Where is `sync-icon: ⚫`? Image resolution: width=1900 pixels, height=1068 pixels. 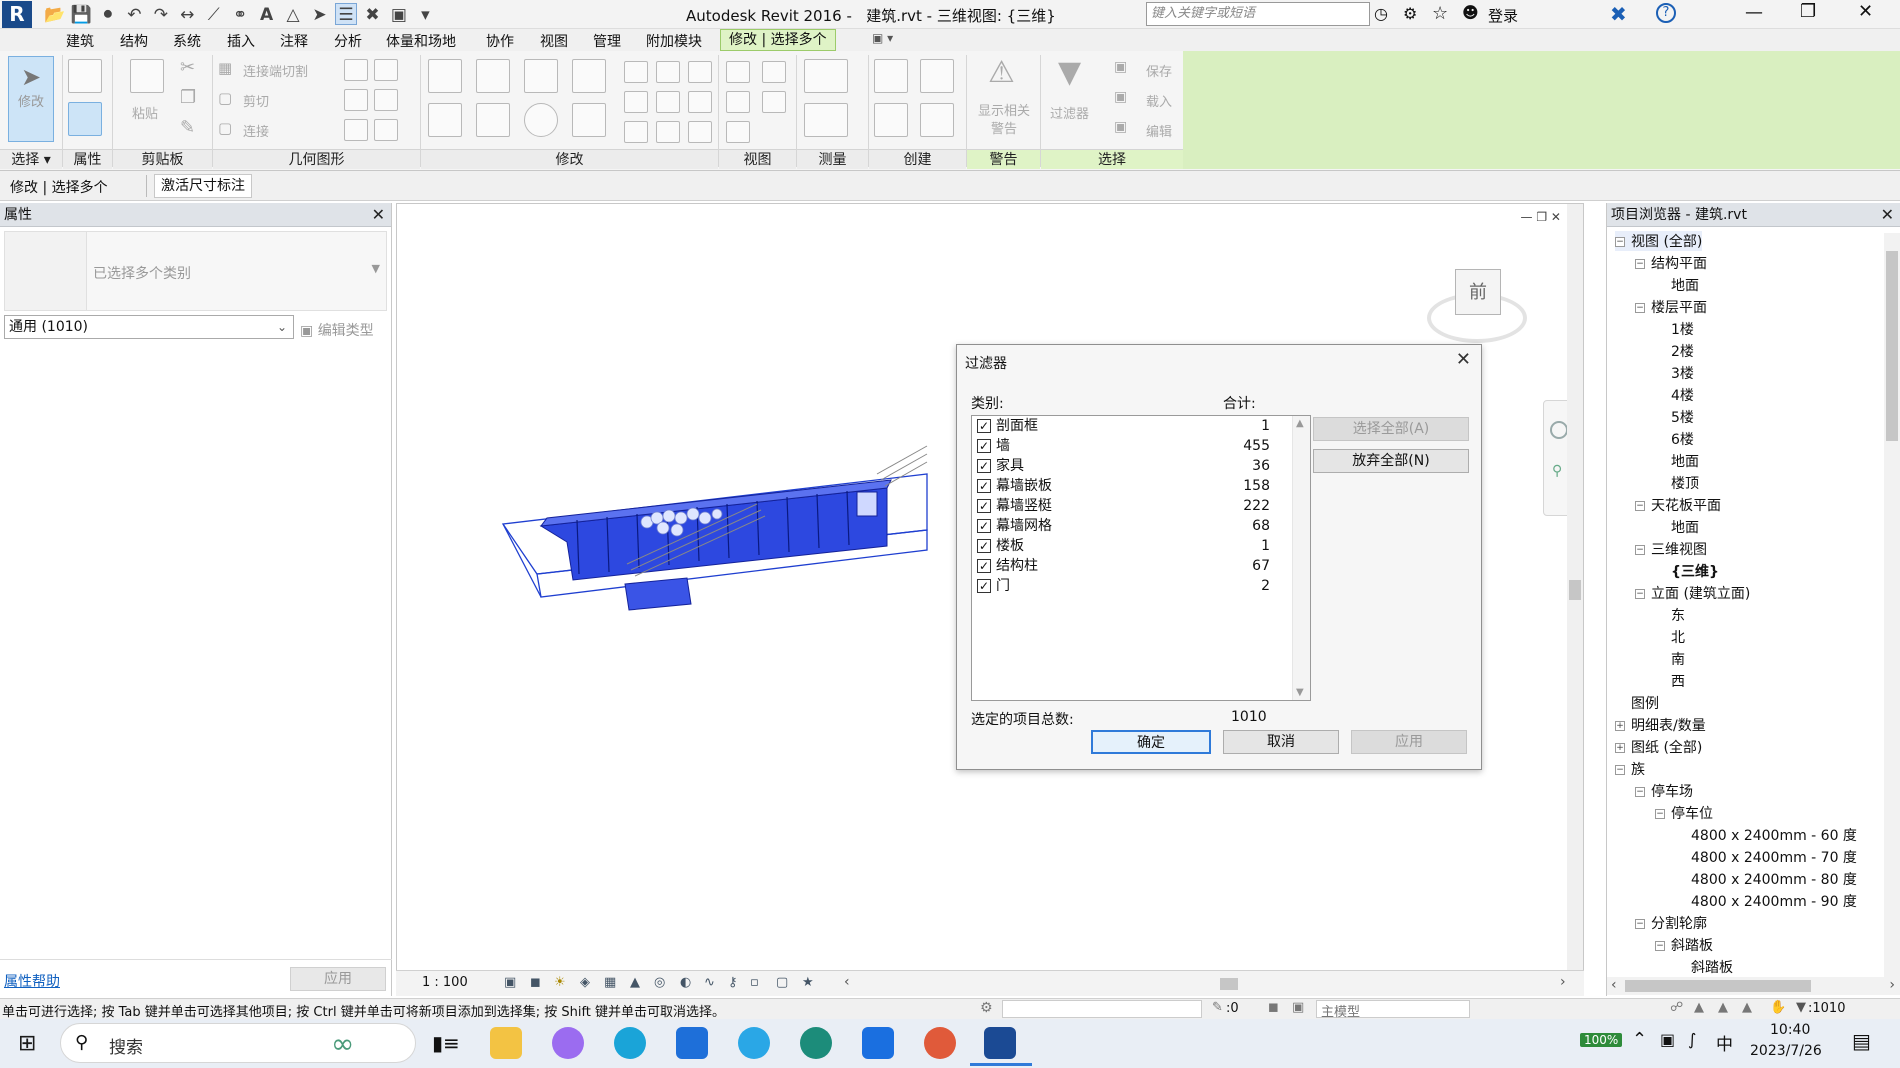 sync-icon: ⚫ is located at coordinates (108, 15).